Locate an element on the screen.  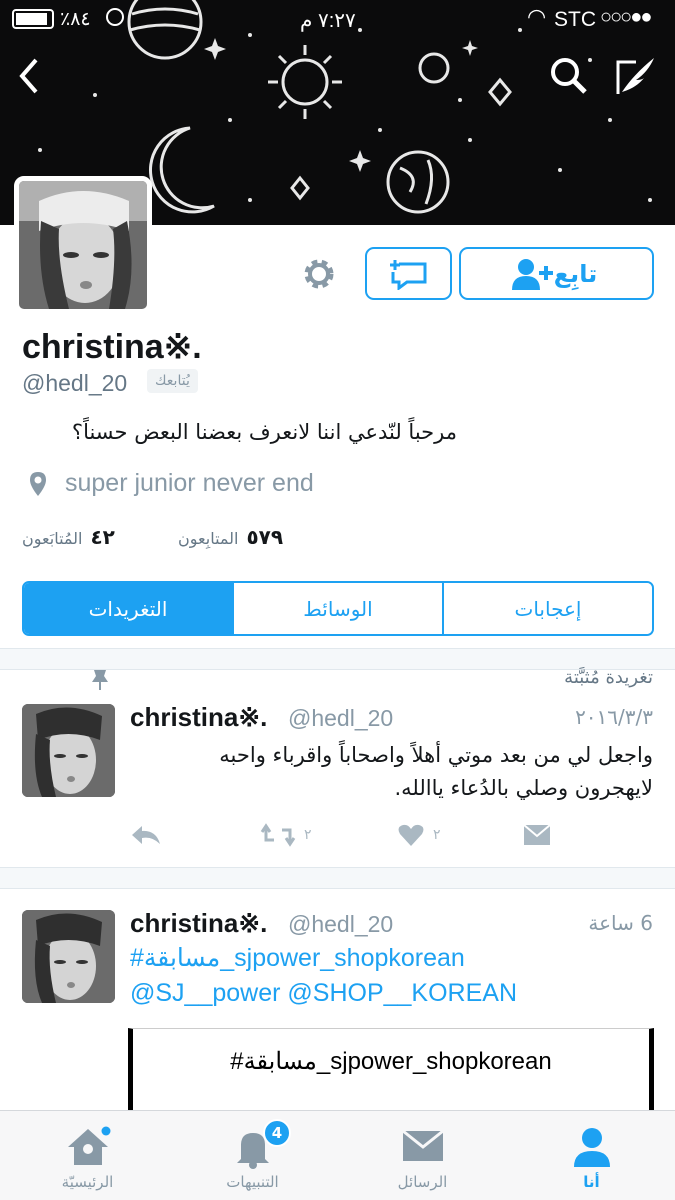
carrier-name: STC is located at coordinates (575, 19).